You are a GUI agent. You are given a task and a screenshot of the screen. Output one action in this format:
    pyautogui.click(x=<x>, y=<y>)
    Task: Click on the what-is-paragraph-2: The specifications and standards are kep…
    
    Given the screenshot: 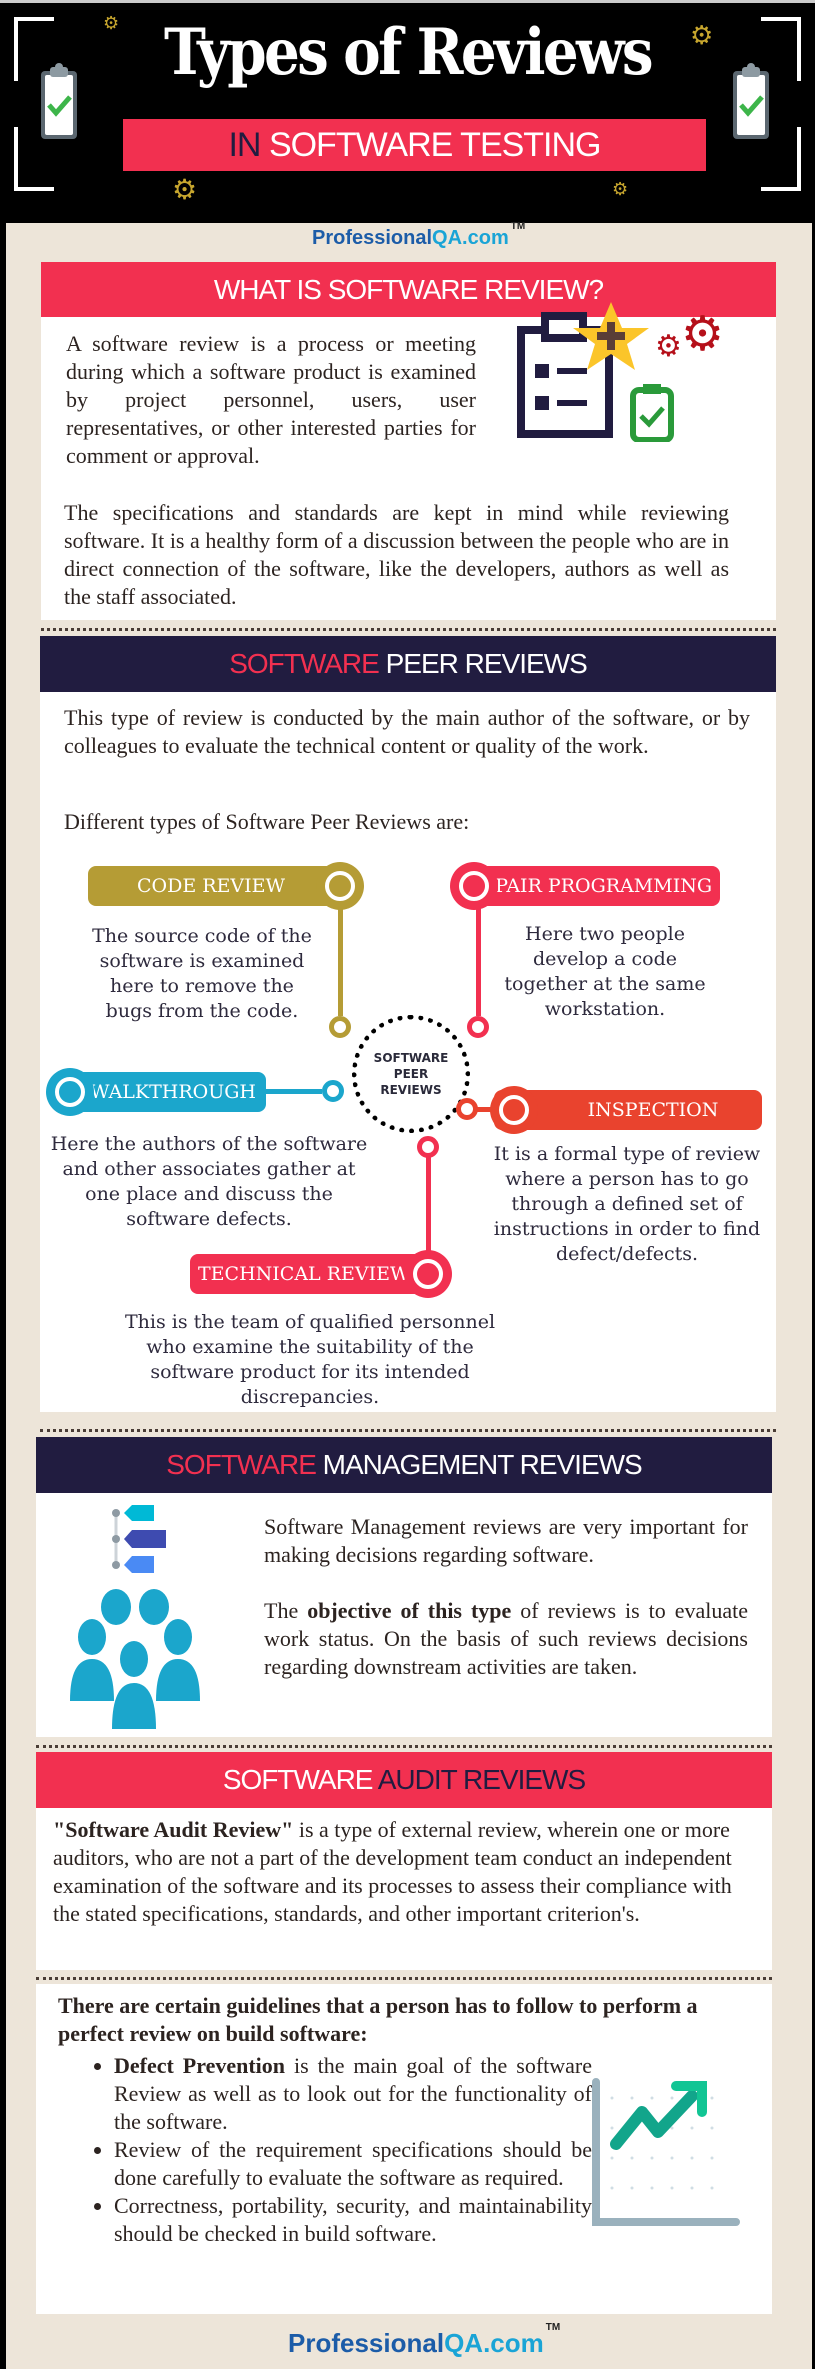 What is the action you would take?
    pyautogui.click(x=396, y=554)
    